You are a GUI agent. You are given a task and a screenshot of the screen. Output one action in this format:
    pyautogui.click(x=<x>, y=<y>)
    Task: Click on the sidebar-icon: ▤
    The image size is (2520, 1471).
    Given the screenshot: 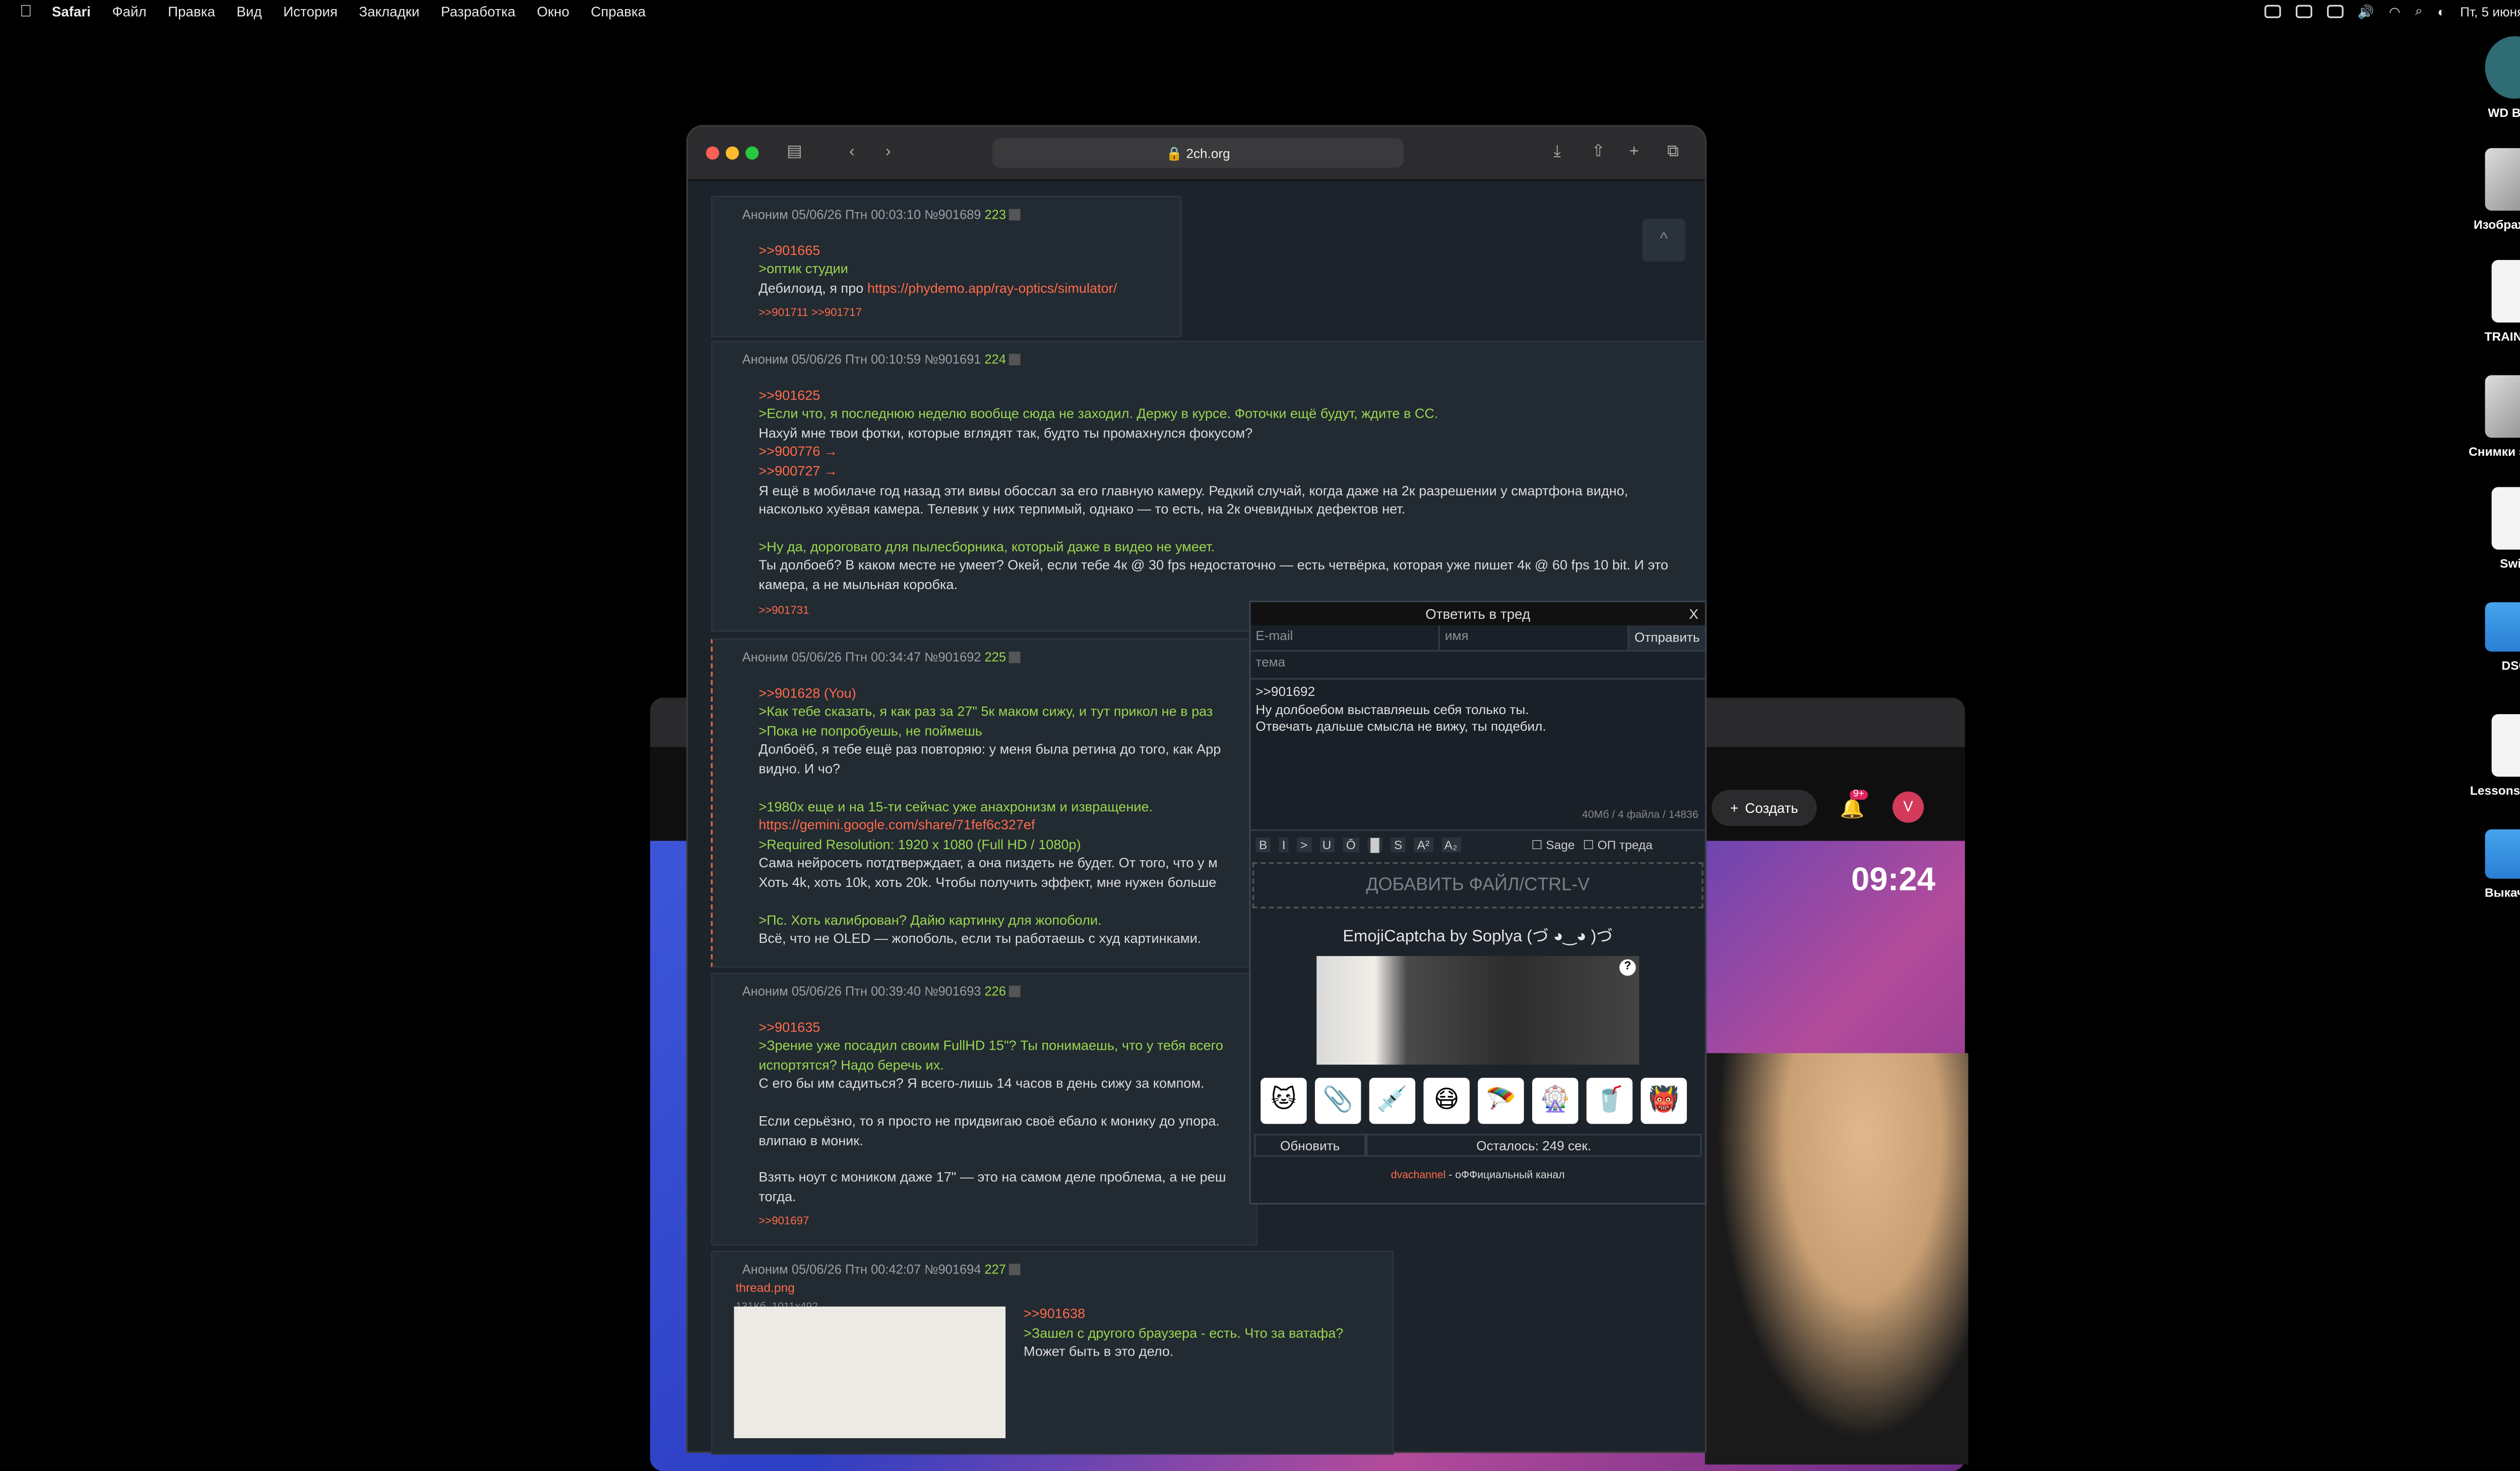 What is the action you would take?
    pyautogui.click(x=794, y=152)
    